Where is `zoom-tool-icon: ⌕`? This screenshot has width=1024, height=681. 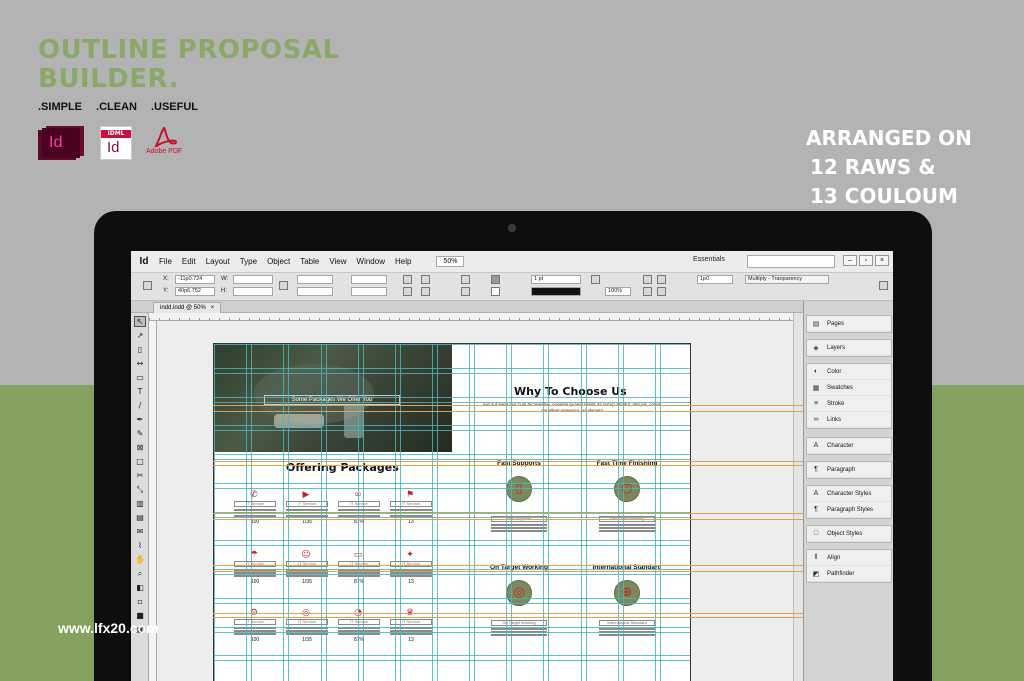 zoom-tool-icon: ⌕ is located at coordinates (140, 573).